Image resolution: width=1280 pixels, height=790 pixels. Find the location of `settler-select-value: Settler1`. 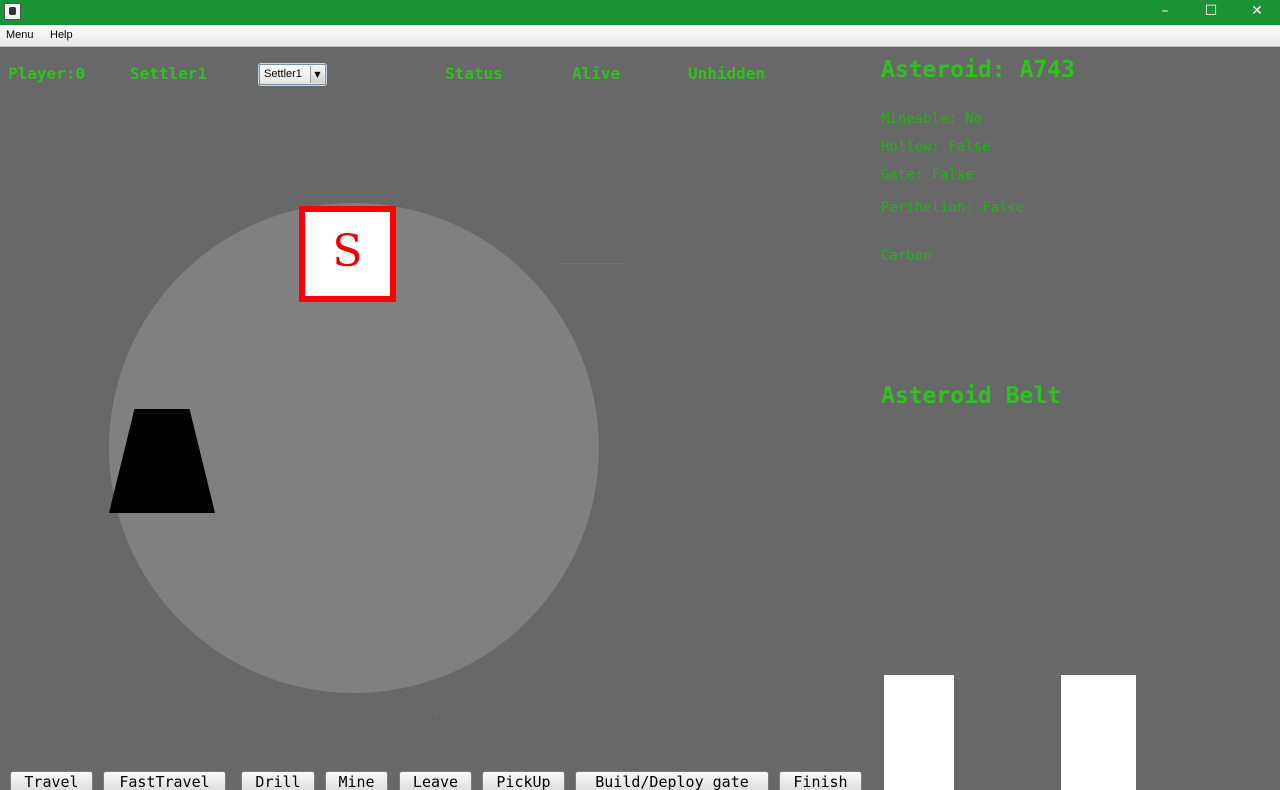

settler-select-value: Settler1 is located at coordinates (283, 74).